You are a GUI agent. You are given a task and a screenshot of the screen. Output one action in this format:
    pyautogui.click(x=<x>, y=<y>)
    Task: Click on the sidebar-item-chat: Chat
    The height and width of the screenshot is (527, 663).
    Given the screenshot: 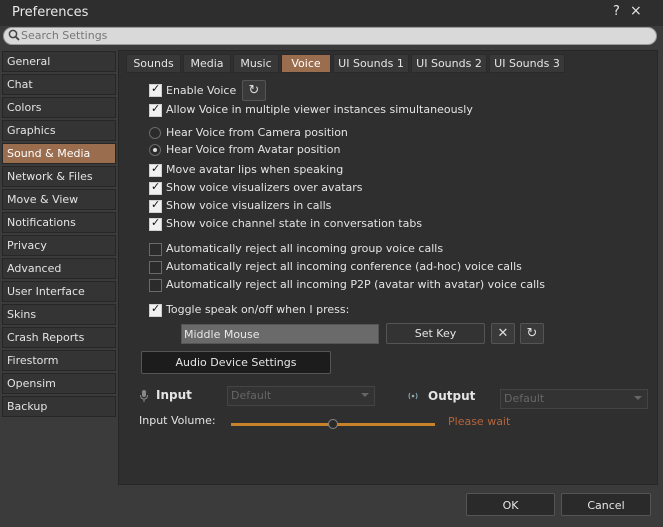 What is the action you would take?
    pyautogui.click(x=59, y=84)
    